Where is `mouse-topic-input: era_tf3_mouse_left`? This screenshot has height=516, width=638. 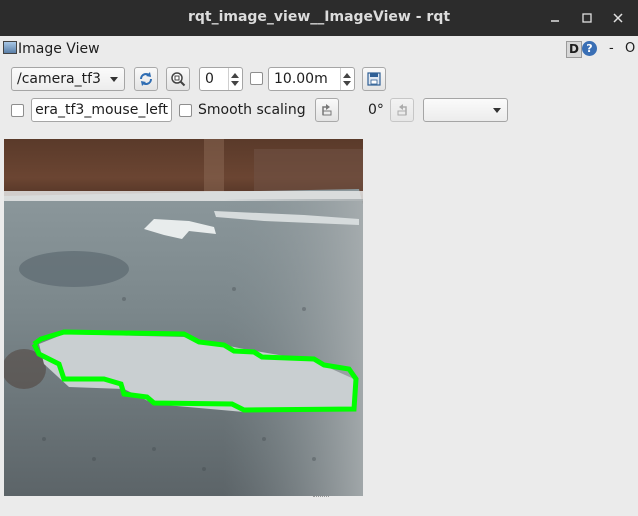 mouse-topic-input: era_tf3_mouse_left is located at coordinates (101, 110).